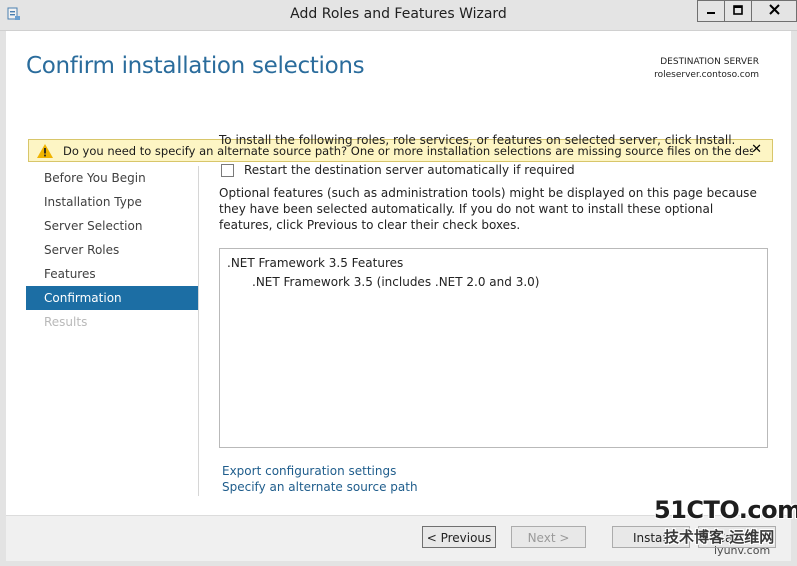 This screenshot has height=566, width=797. Describe the element at coordinates (706, 75) in the screenshot. I see `destination-server-name: roleserver.contoso.com` at that location.